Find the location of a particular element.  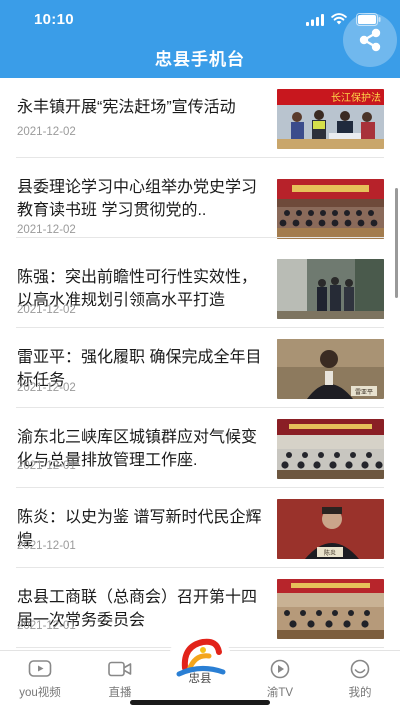

article-thumbnail: 陈炎 is located at coordinates (330, 529).